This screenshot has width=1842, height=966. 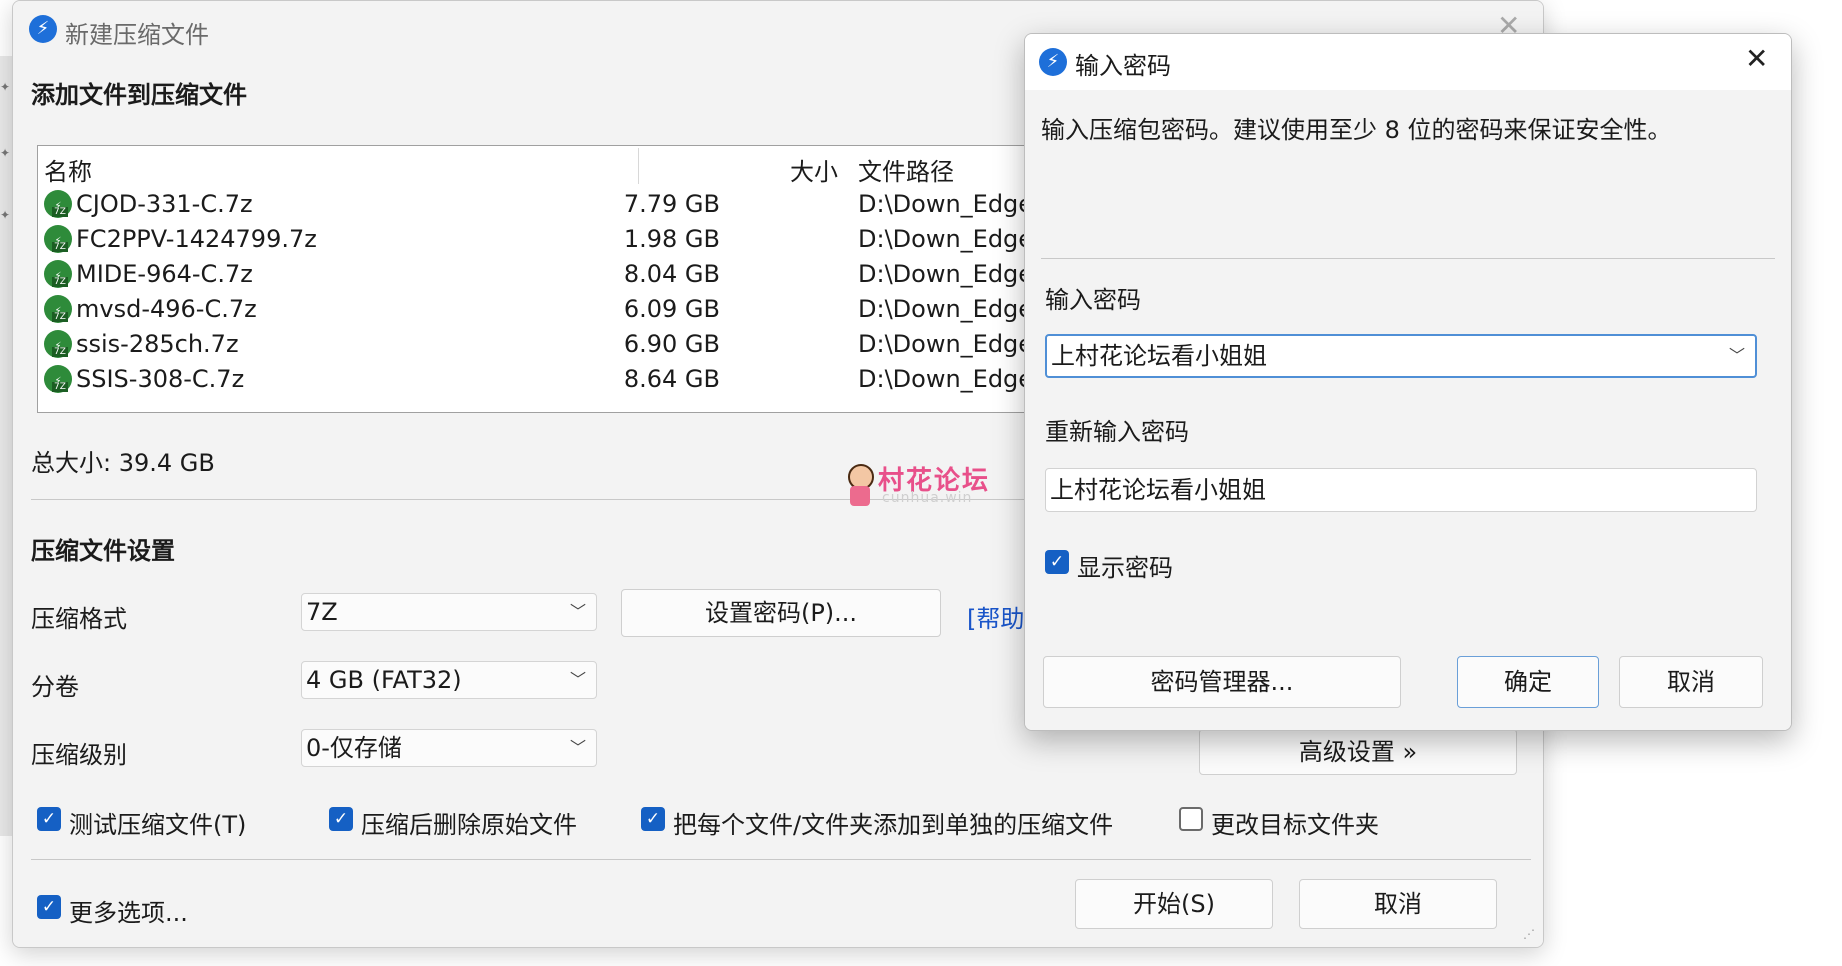 What do you see at coordinates (449, 748) in the screenshot?
I see `level-select: 0-仅存储 ﹀` at bounding box center [449, 748].